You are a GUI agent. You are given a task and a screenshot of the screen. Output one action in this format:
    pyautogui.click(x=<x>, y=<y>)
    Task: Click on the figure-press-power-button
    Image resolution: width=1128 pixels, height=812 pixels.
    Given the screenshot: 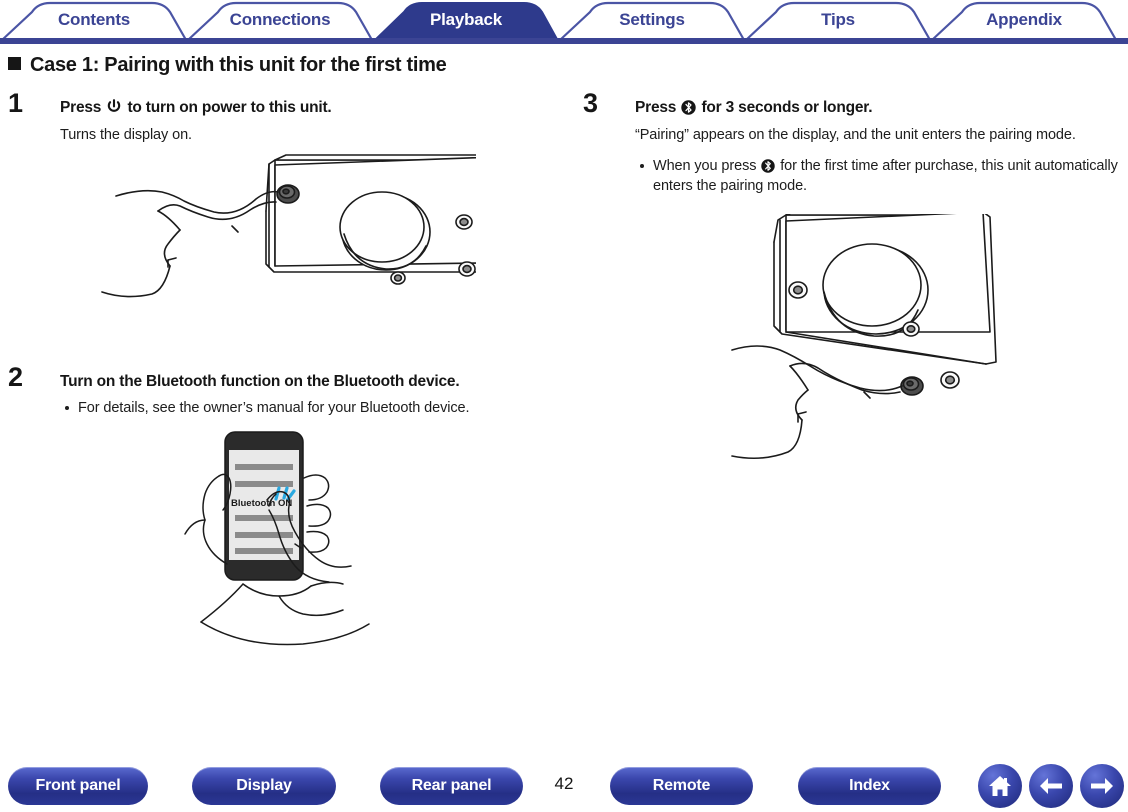 What is the action you would take?
    pyautogui.click(x=322, y=254)
    